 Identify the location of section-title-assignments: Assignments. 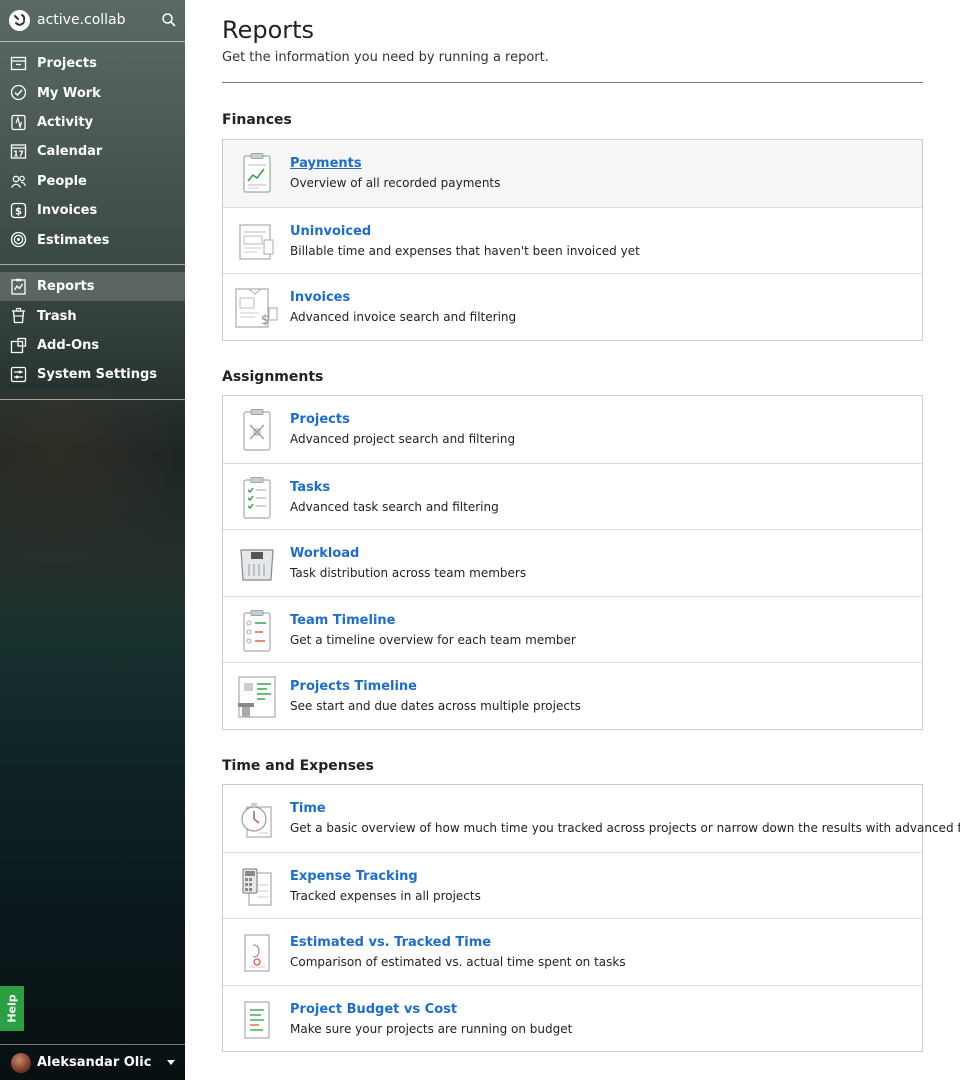
(273, 377).